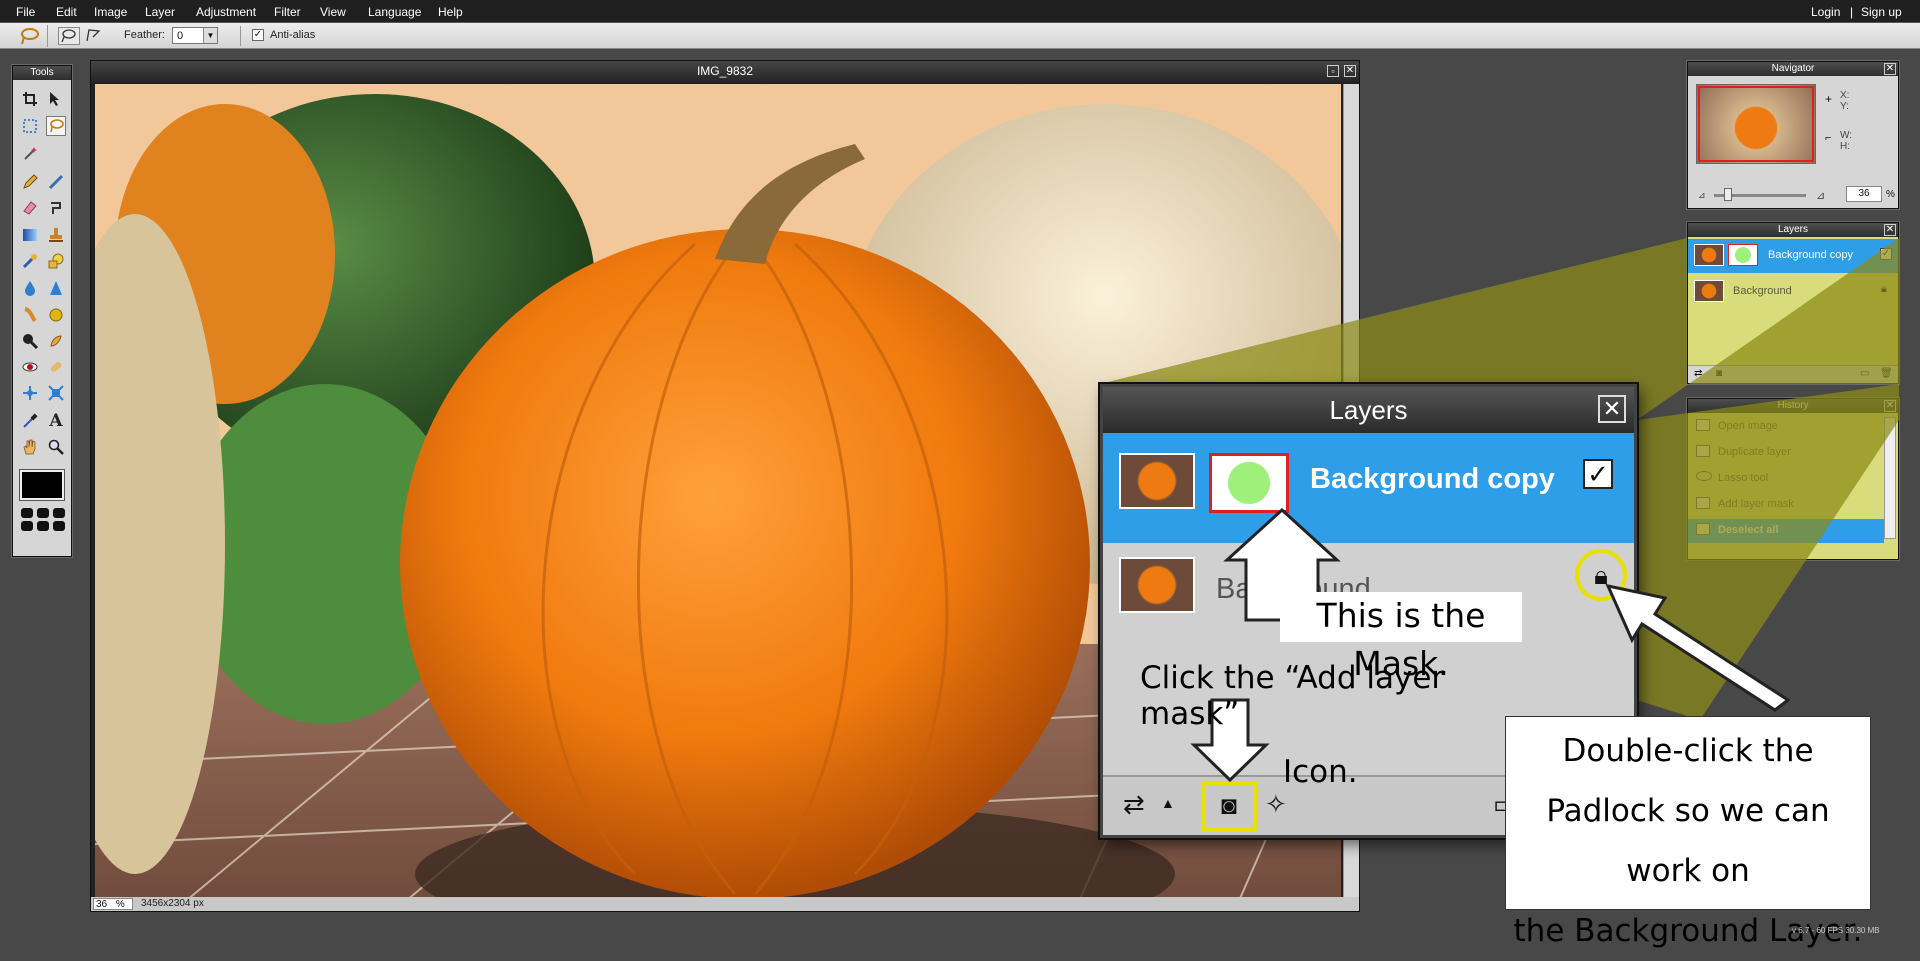 Image resolution: width=1920 pixels, height=961 pixels. Describe the element at coordinates (258, 35) in the screenshot. I see `antialias-checkbox: ✓` at that location.